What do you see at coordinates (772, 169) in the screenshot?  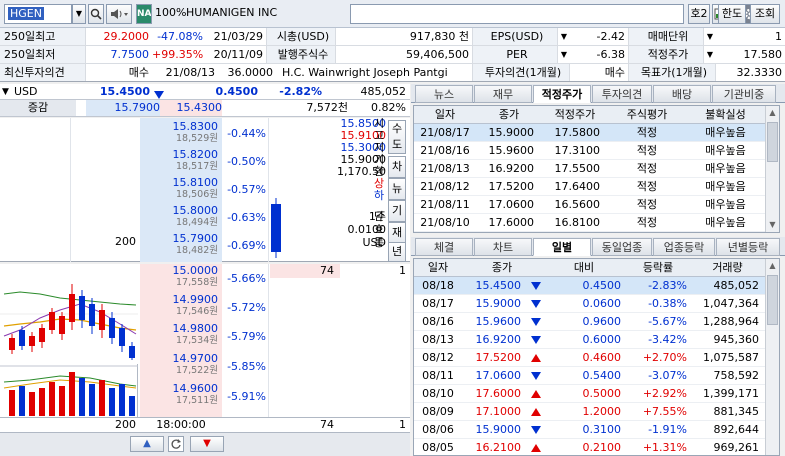 I see `scrollbar: ▲ ▼` at bounding box center [772, 169].